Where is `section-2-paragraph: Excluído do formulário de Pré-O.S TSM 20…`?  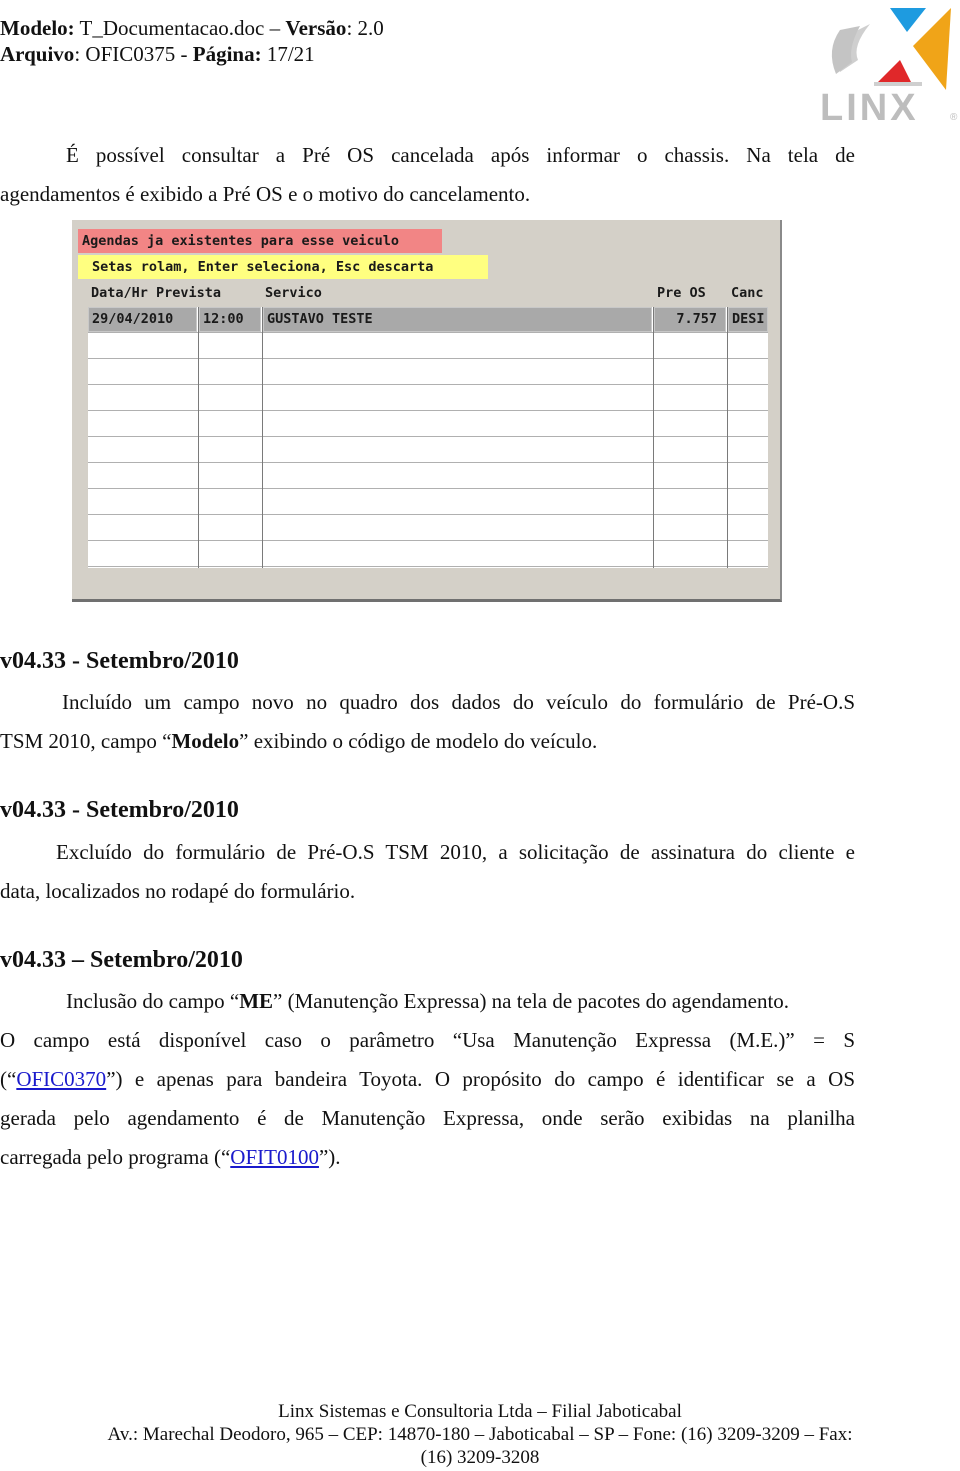 section-2-paragraph: Excluído do formulário de Pré-O.S TSM 20… is located at coordinates (427, 872).